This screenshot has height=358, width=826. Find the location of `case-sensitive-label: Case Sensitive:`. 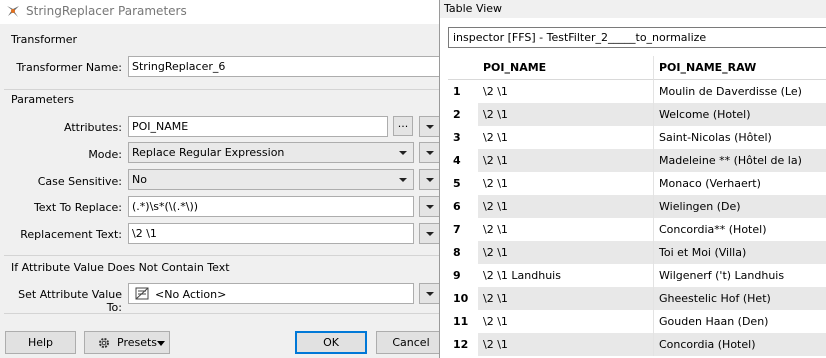

case-sensitive-label: Case Sensitive: is located at coordinates (79, 181).